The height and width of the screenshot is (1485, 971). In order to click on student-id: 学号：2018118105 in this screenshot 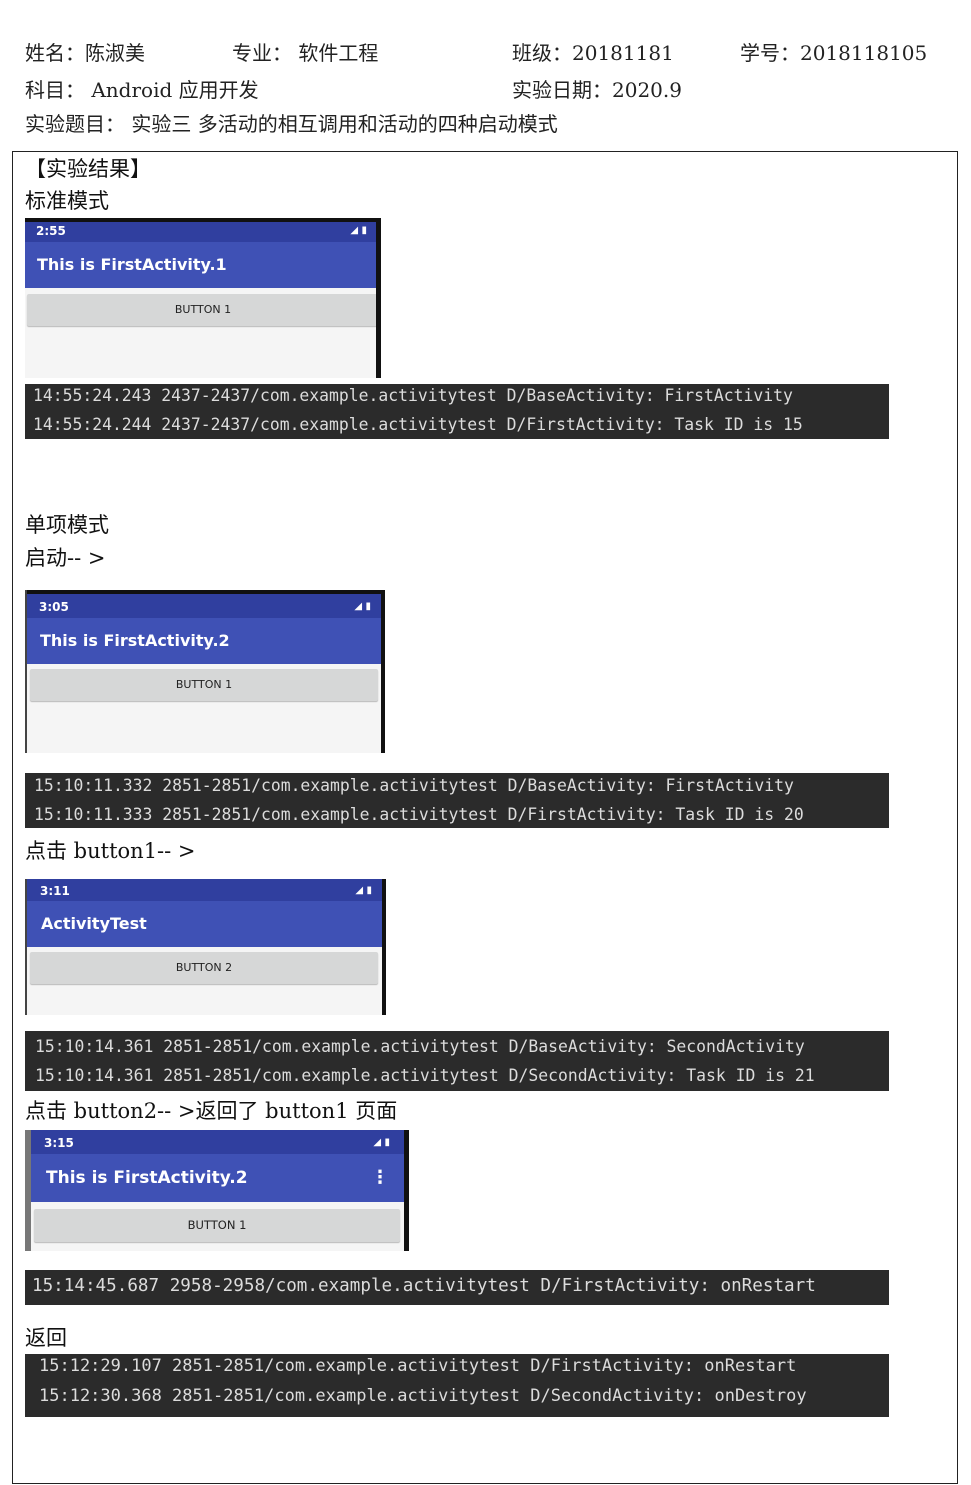, I will do `click(834, 53)`.